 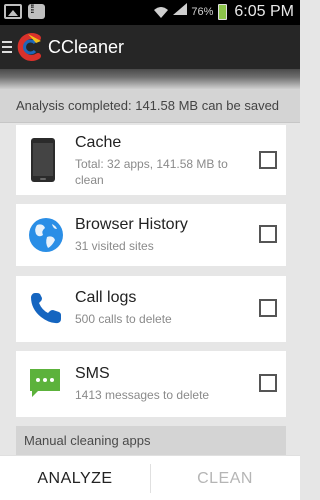 What do you see at coordinates (268, 383) in the screenshot?
I see `sms-checkbox` at bounding box center [268, 383].